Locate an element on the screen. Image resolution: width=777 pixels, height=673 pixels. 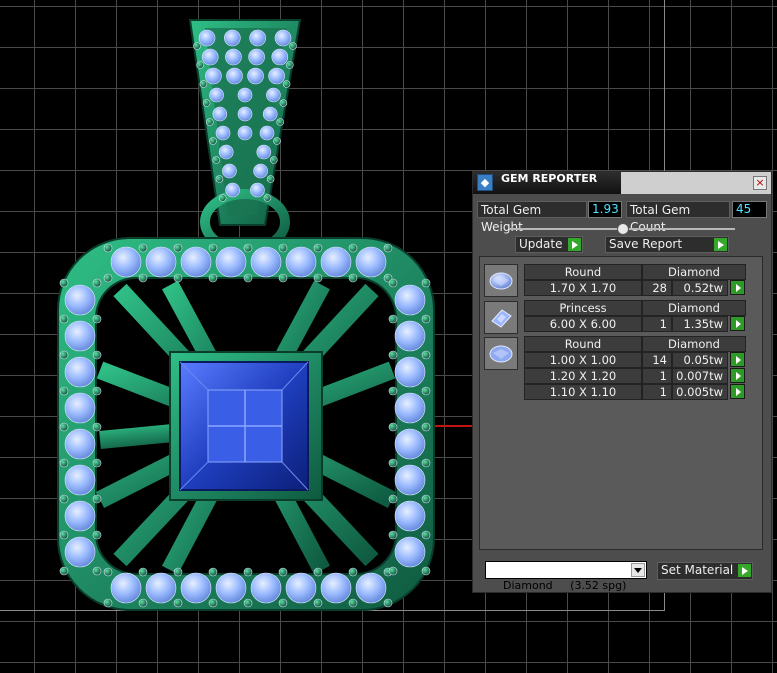
set-material-button: Set Material is located at coordinates (705, 571).